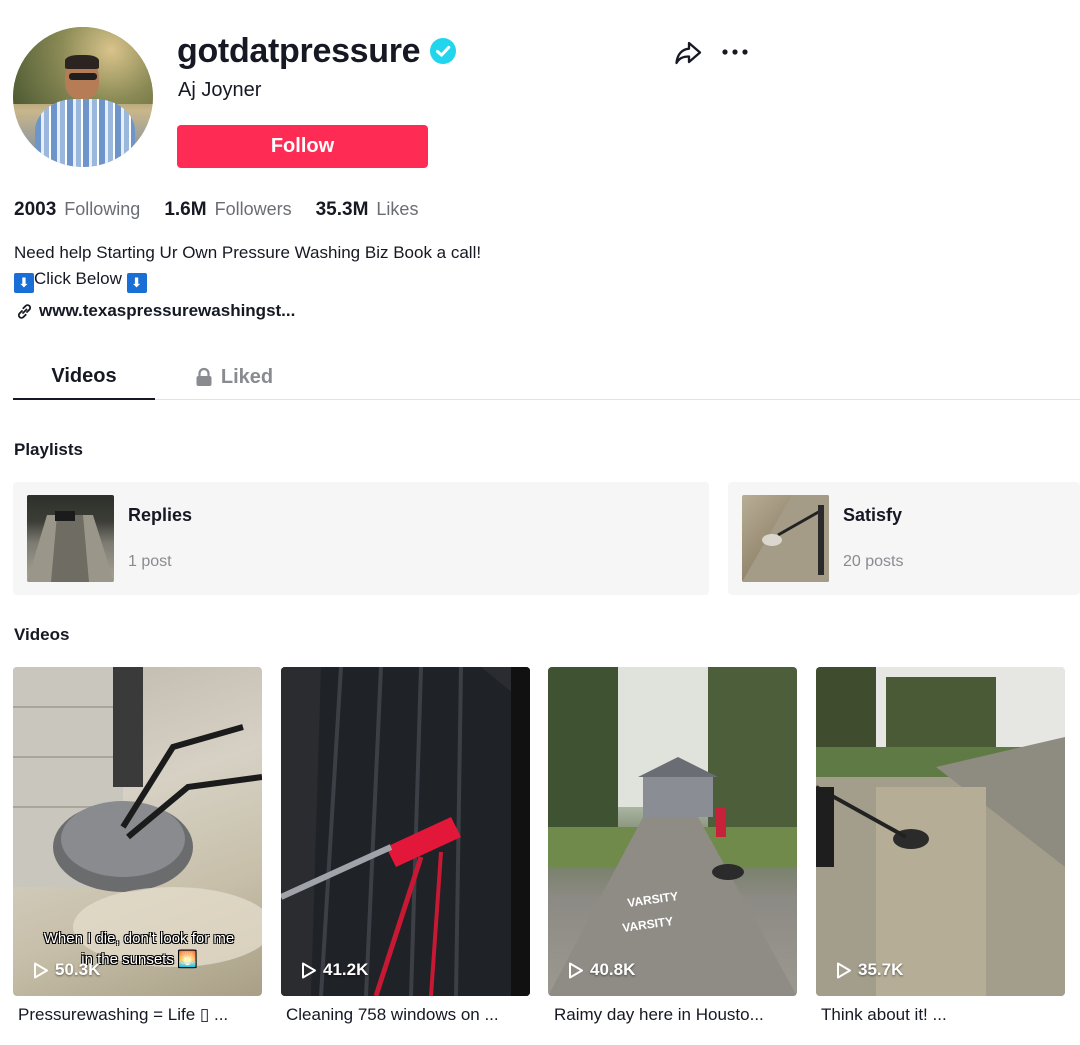 Image resolution: width=1080 pixels, height=1045 pixels. What do you see at coordinates (78, 278) in the screenshot?
I see `bio-line-2-text: Click Below` at bounding box center [78, 278].